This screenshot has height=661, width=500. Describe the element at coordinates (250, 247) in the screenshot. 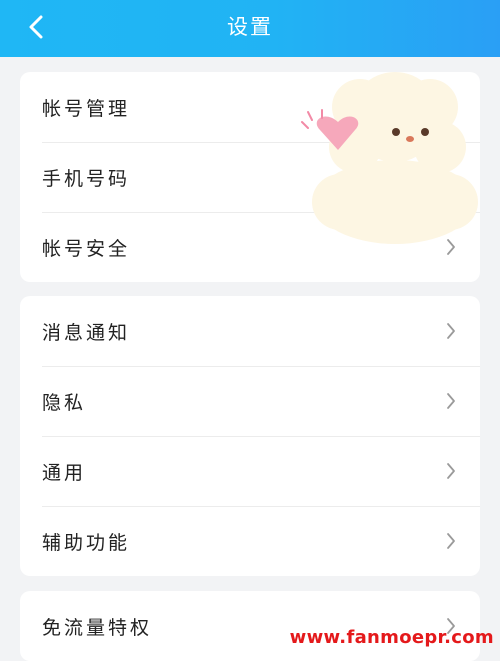

I see `settings-item-account-security: 帐号安全` at that location.